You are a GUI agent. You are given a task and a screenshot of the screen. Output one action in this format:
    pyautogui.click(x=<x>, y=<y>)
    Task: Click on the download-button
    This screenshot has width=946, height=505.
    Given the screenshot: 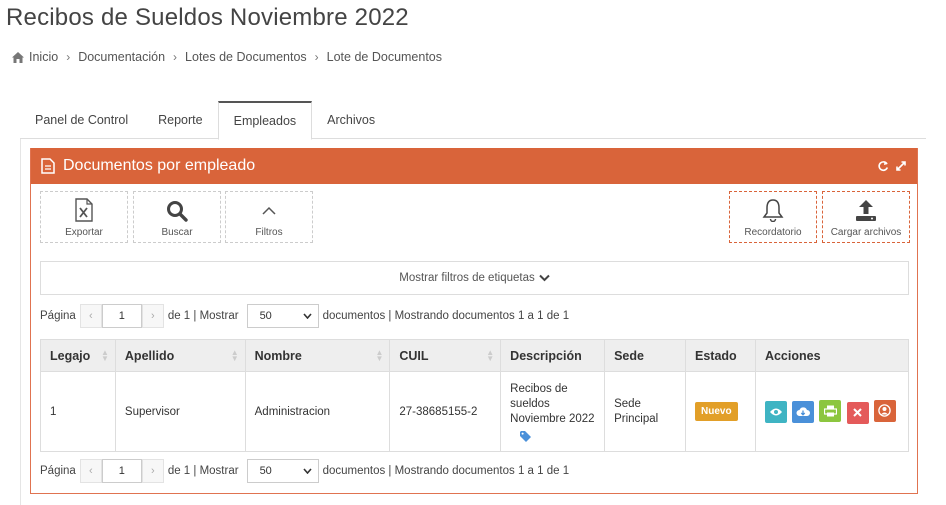 What is the action you would take?
    pyautogui.click(x=803, y=411)
    